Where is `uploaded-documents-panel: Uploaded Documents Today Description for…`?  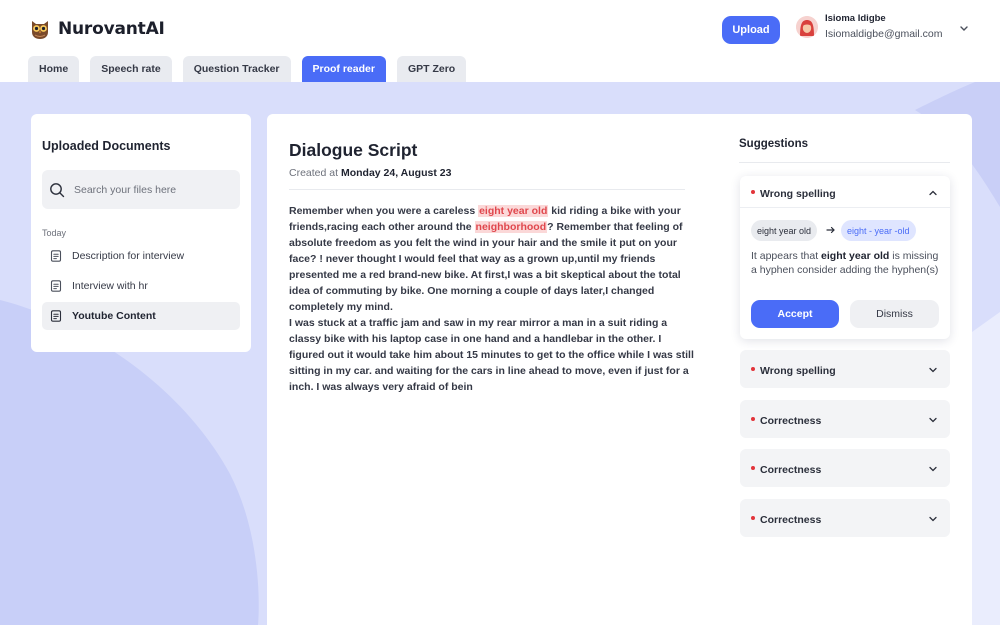 uploaded-documents-panel: Uploaded Documents Today Description for… is located at coordinates (141, 233).